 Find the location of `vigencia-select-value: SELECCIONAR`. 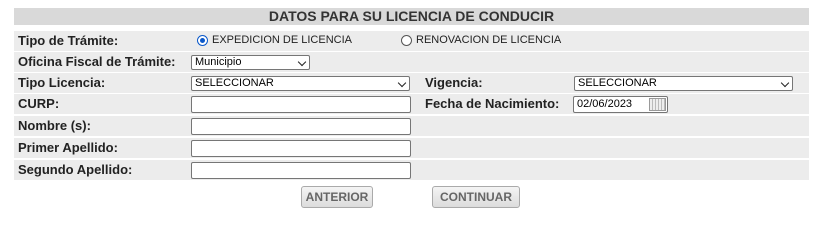

vigencia-select-value: SELECCIONAR is located at coordinates (617, 83).